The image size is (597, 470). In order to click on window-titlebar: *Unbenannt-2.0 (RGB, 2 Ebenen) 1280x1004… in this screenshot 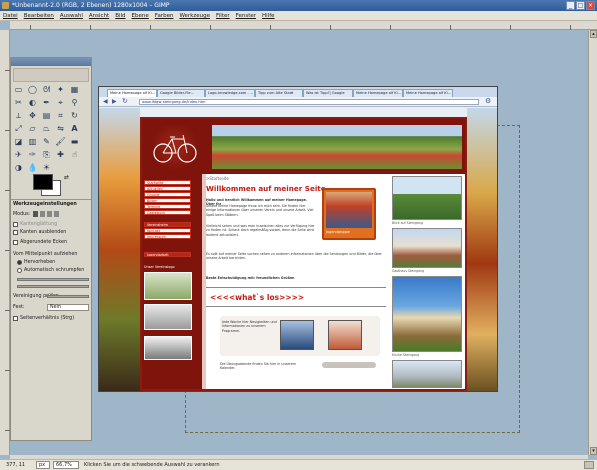, I will do `click(298, 5)`.